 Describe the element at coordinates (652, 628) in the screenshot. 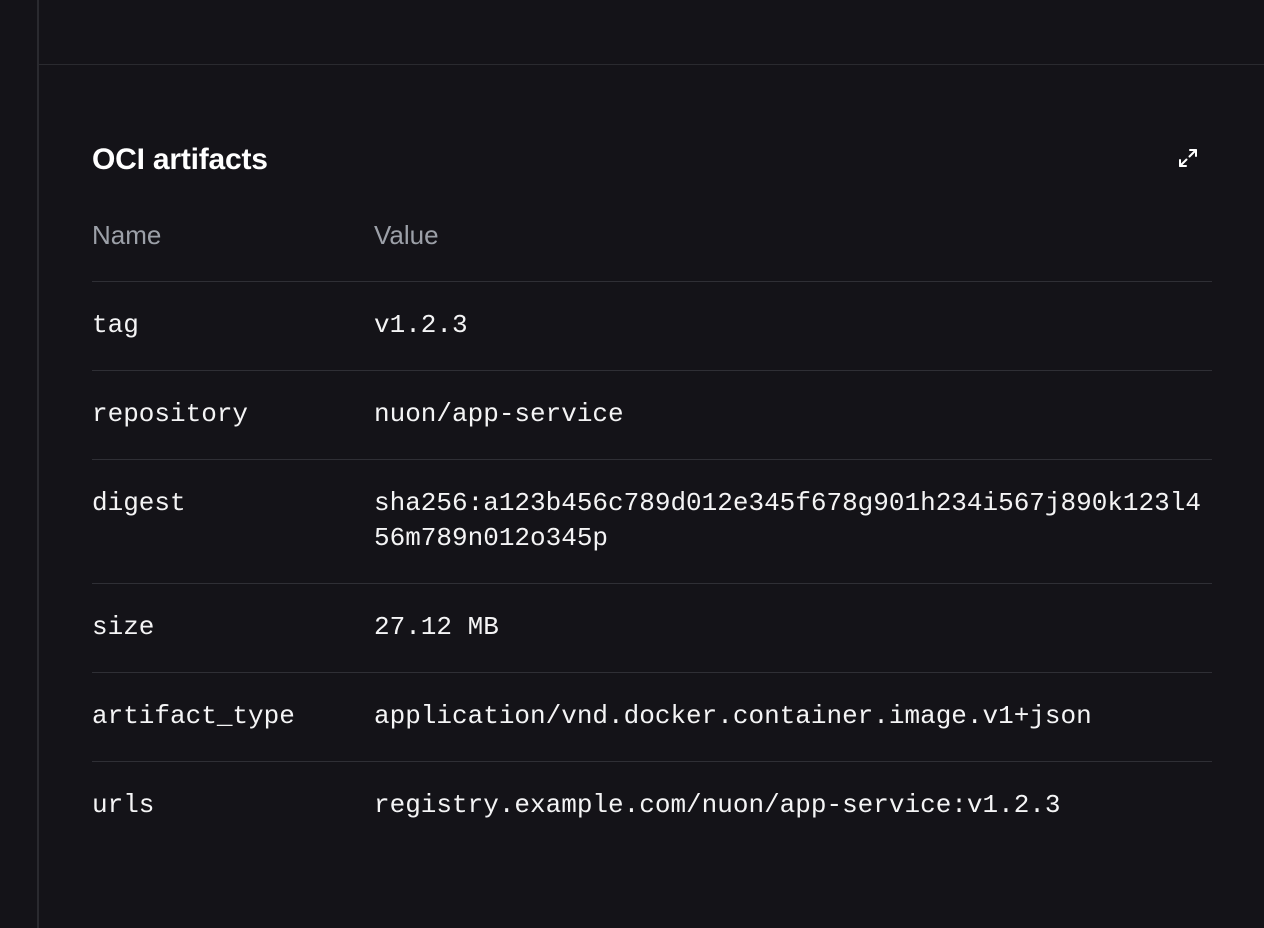

I see `table-row: size 27.12 MB` at that location.